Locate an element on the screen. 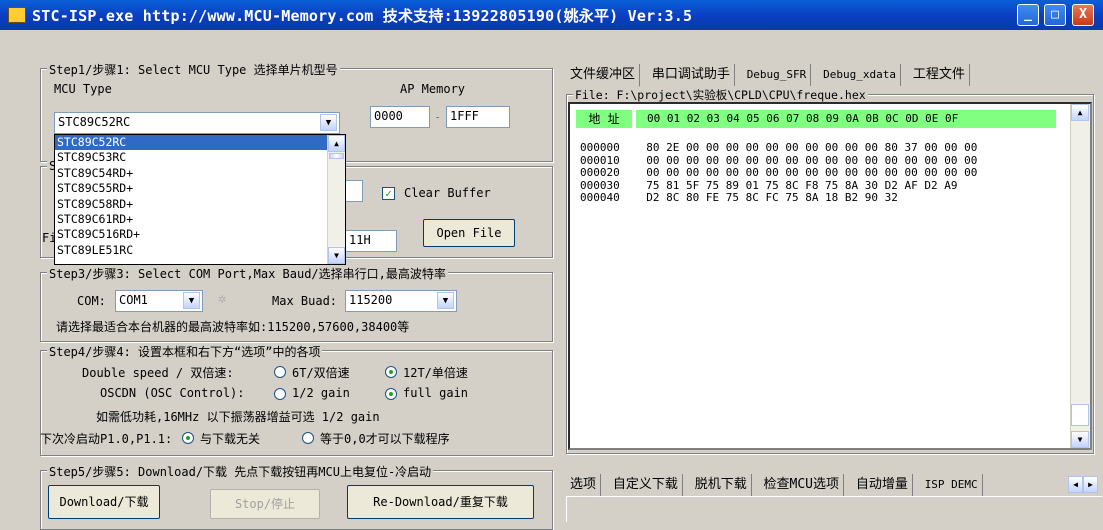 Image resolution: width=1103 pixels, height=530 pixels. open-file-button: Open File is located at coordinates (469, 233).